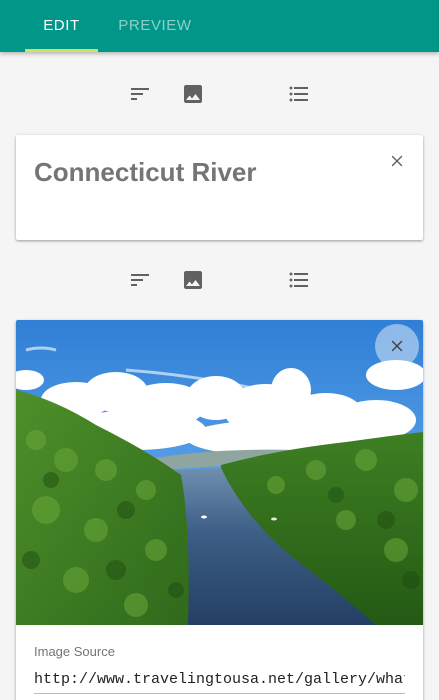 The height and width of the screenshot is (700, 439). I want to click on tab-preview: PREVIEW, so click(155, 26).